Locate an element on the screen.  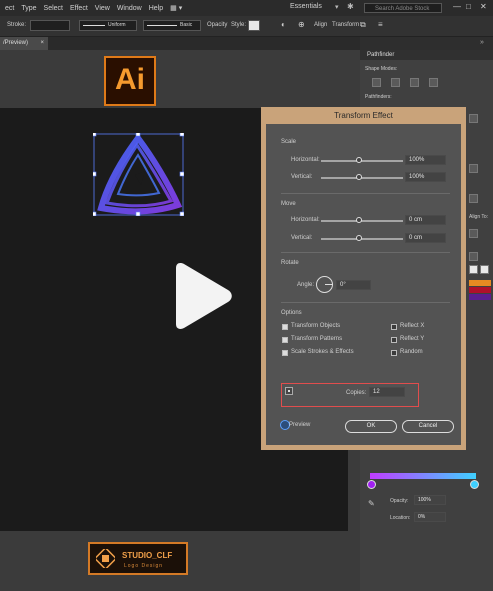
eyedropper-icon: ✎ is located at coordinates (371, 503).